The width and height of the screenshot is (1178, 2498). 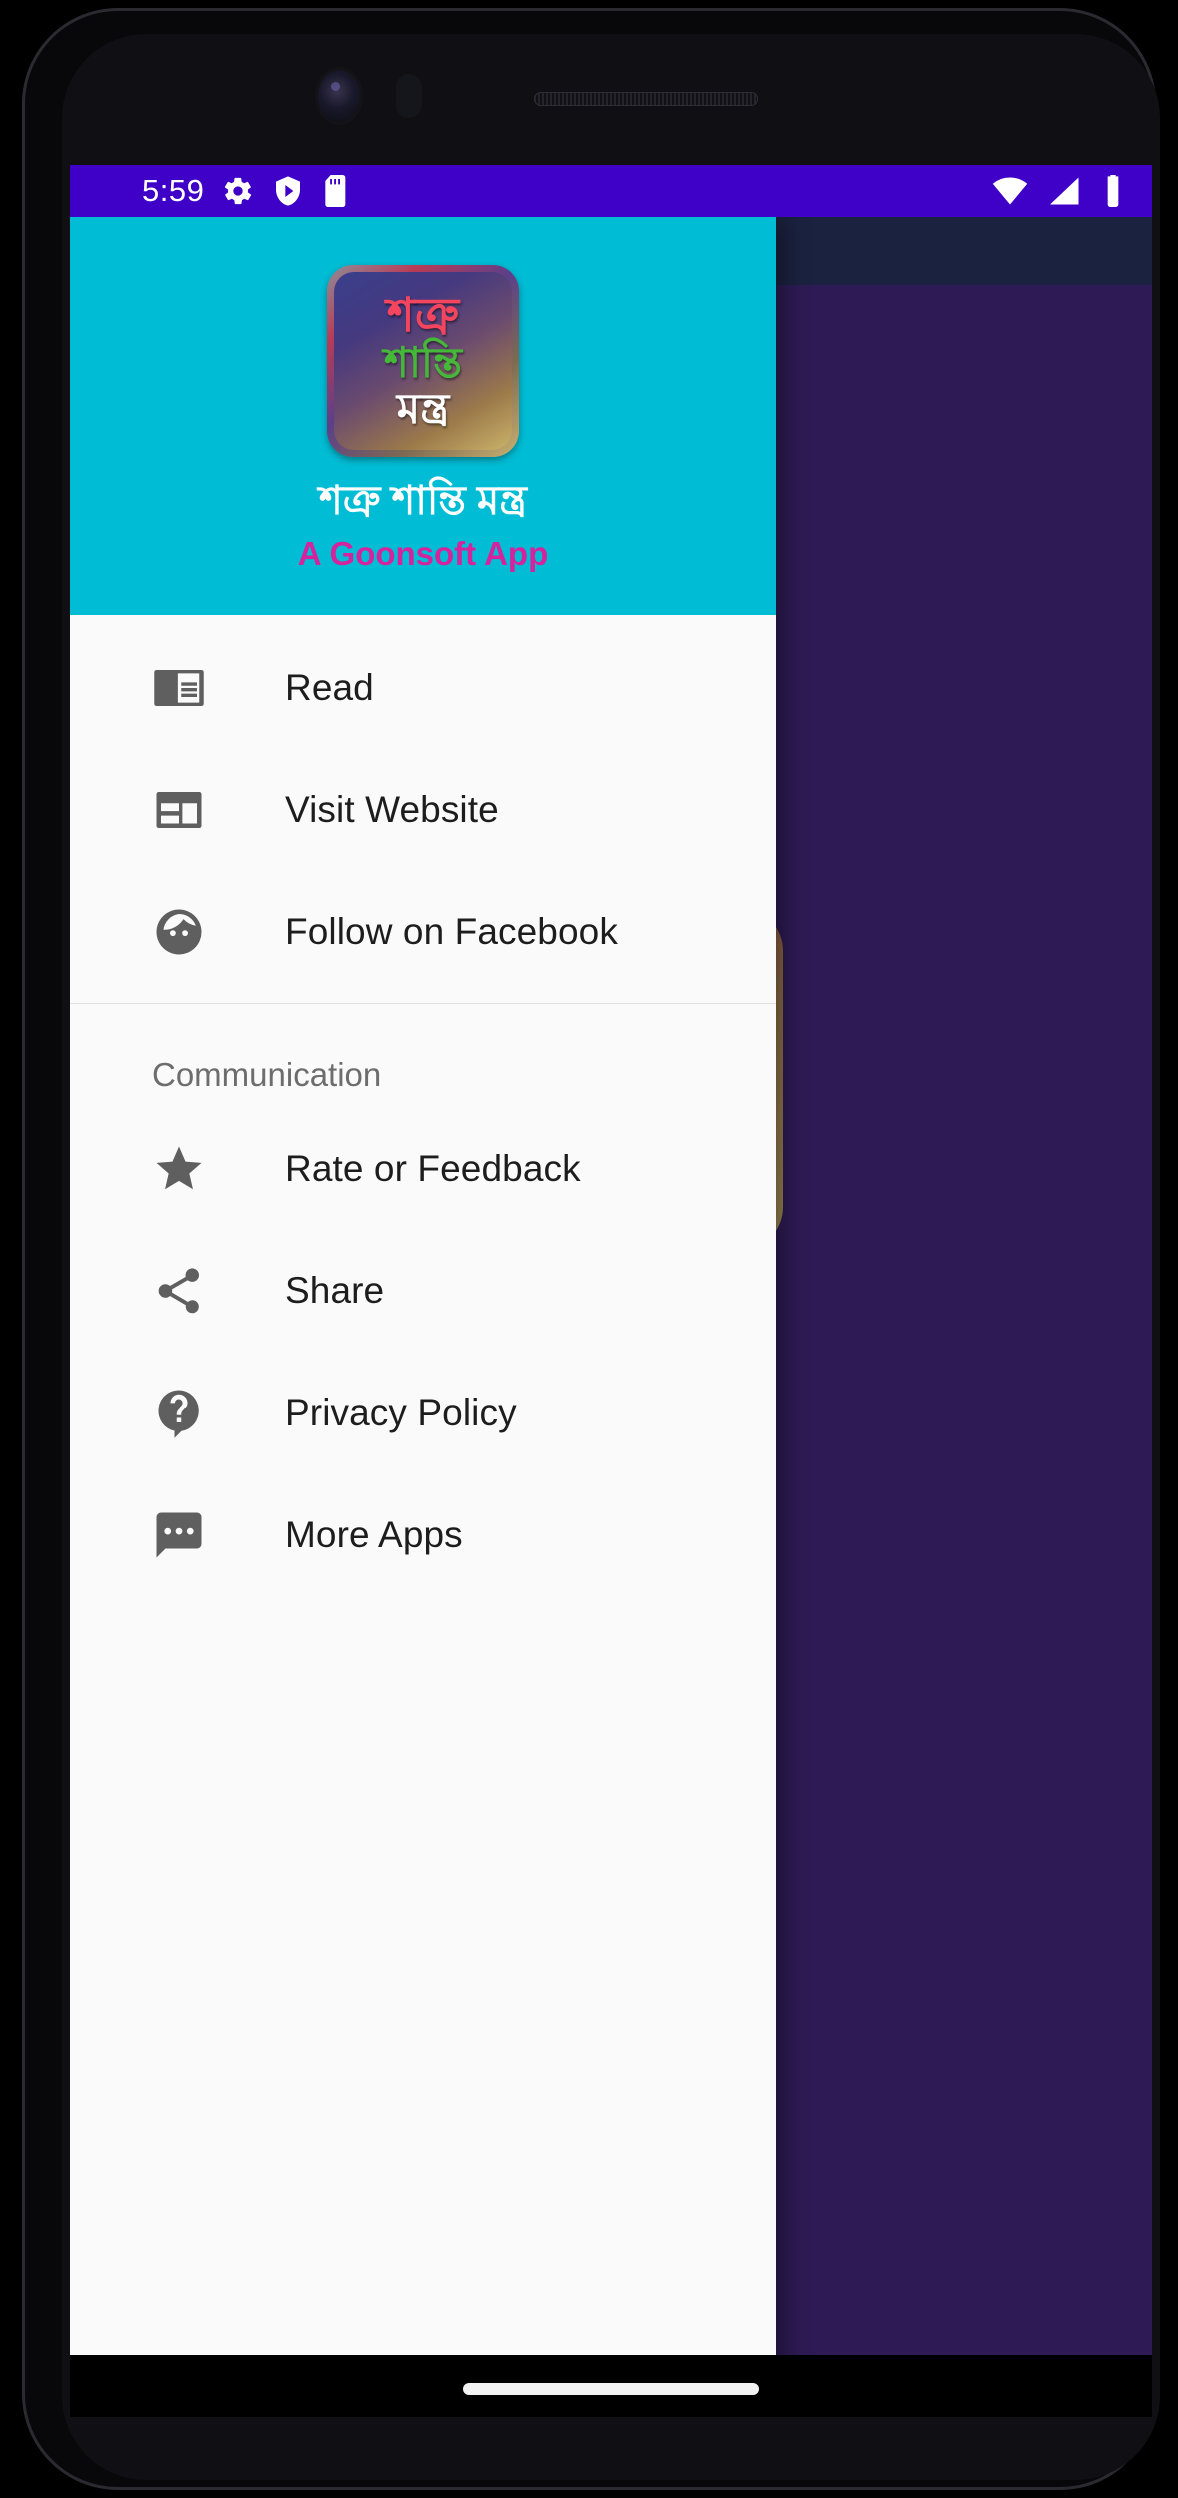 I want to click on sd-card-icon, so click(x=335, y=191).